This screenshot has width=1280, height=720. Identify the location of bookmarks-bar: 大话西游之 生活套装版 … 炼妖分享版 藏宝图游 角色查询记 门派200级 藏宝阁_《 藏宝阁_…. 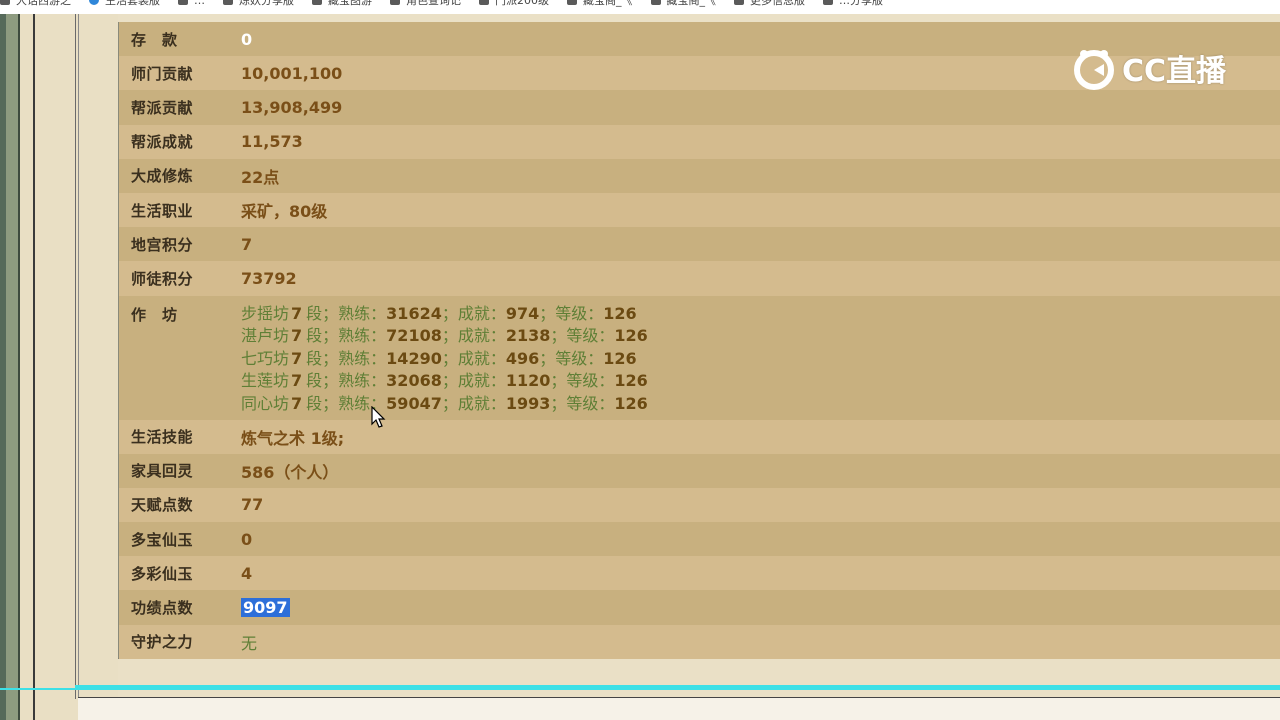
(640, 7).